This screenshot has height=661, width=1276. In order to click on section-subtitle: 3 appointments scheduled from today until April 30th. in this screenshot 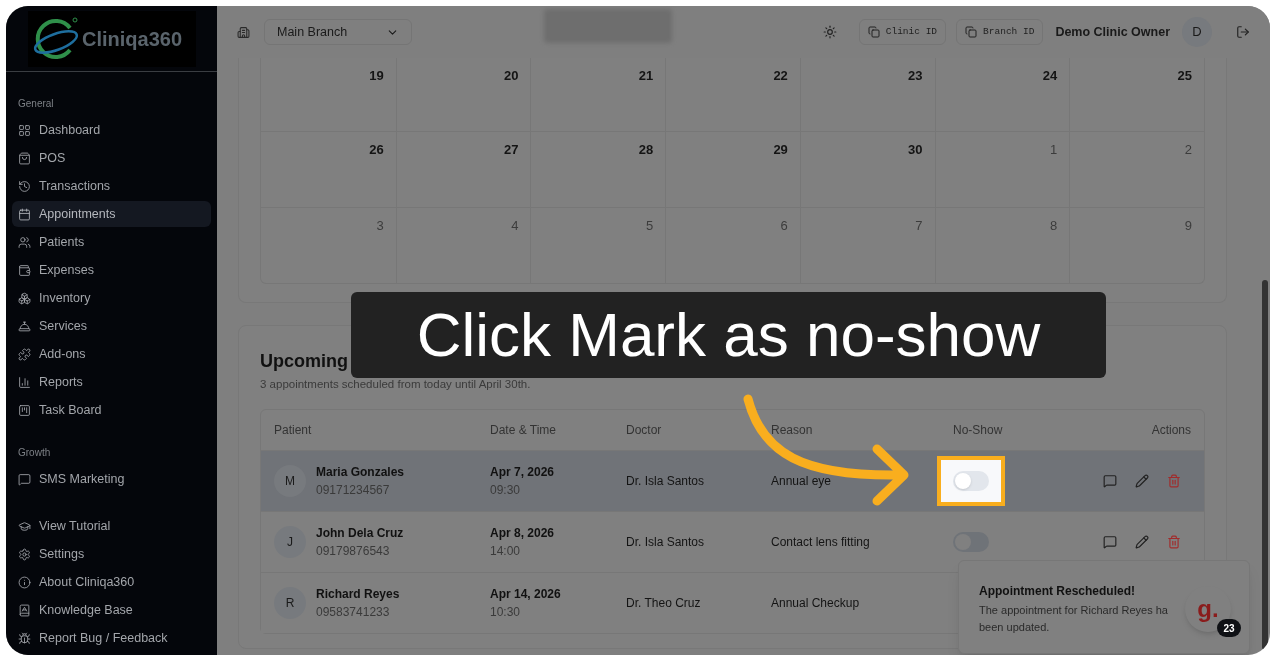, I will do `click(396, 384)`.